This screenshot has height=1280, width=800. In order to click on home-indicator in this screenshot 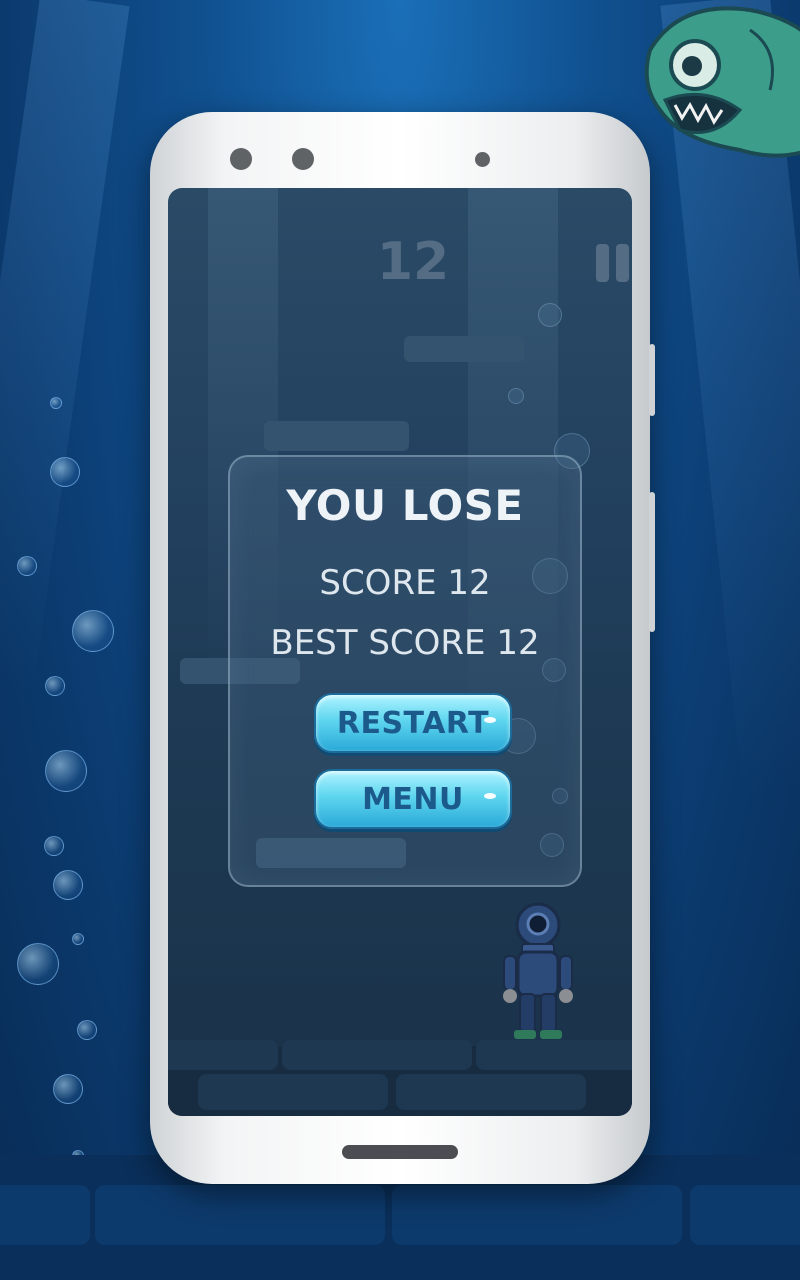, I will do `click(400, 1152)`.